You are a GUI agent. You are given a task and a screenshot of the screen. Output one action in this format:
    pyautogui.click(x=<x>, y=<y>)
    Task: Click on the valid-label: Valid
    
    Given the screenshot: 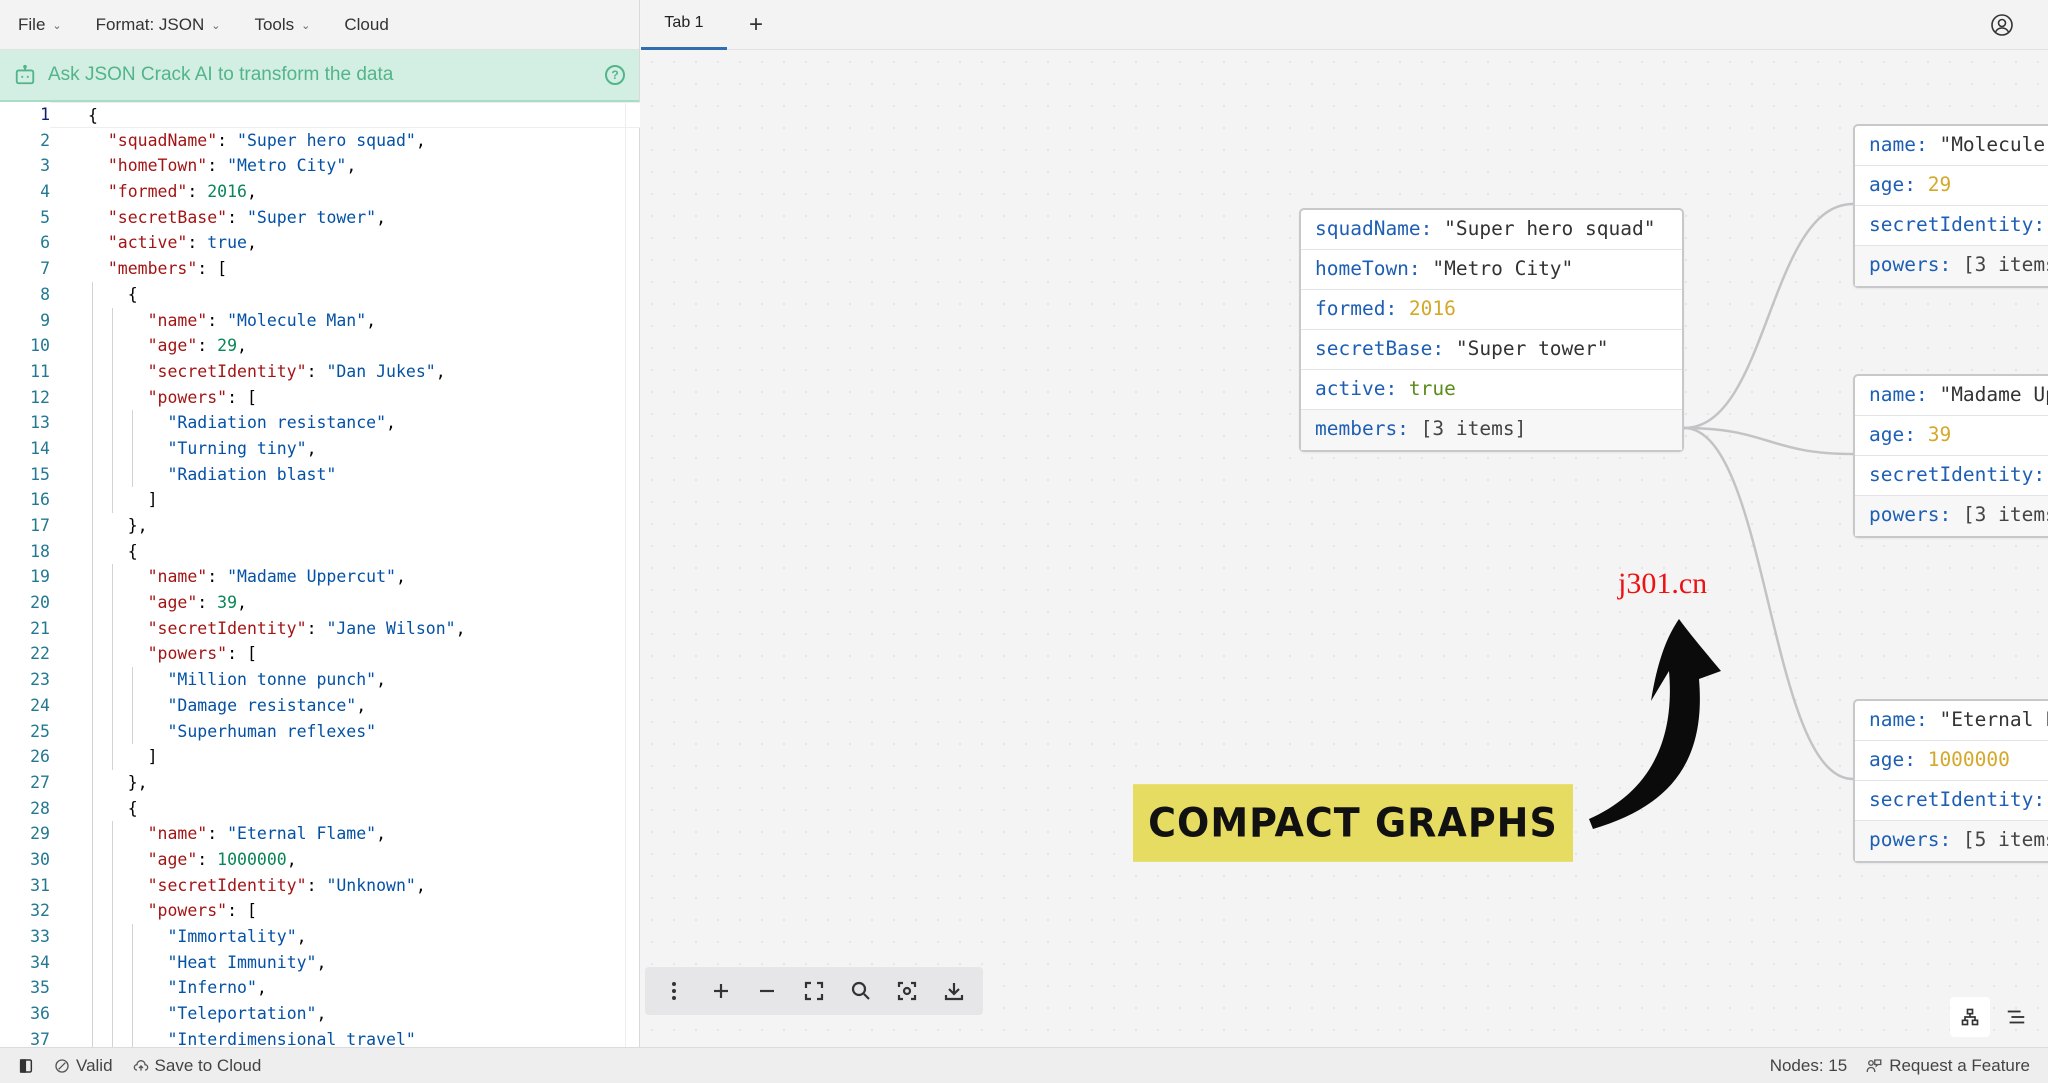 What is the action you would take?
    pyautogui.click(x=94, y=1065)
    